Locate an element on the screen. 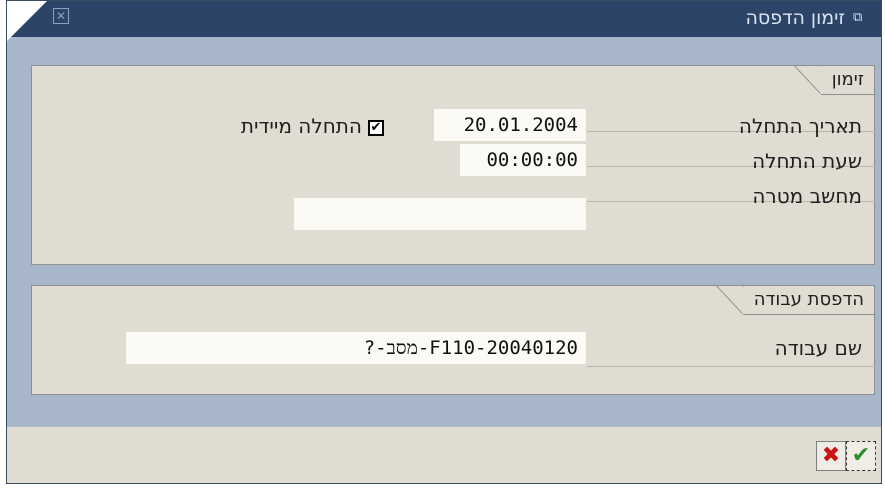 This screenshot has height=488, width=885. immediate-start-checkbox: ✔ is located at coordinates (376, 128).